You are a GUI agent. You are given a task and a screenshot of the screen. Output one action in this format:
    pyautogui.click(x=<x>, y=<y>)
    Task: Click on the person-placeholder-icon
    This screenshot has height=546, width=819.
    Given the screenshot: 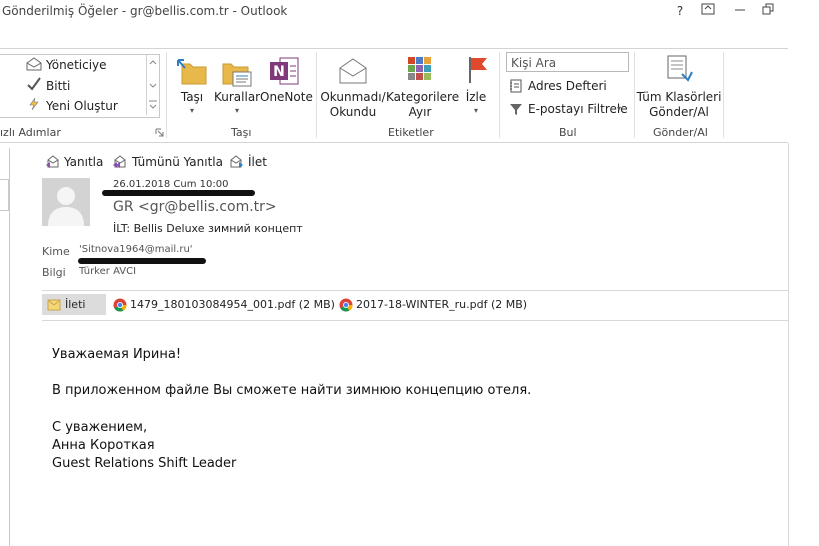 What is the action you would take?
    pyautogui.click(x=66, y=206)
    